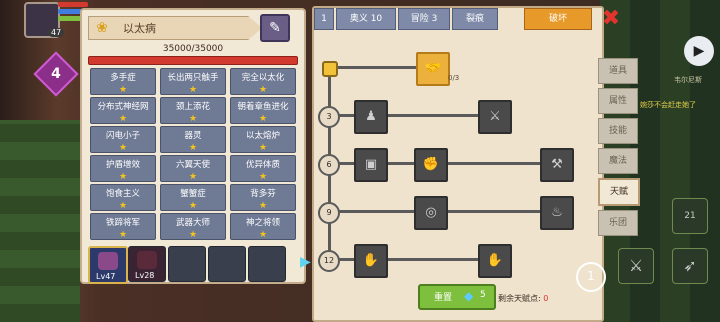  I want to click on side-item-skills: 技能, so click(618, 131).